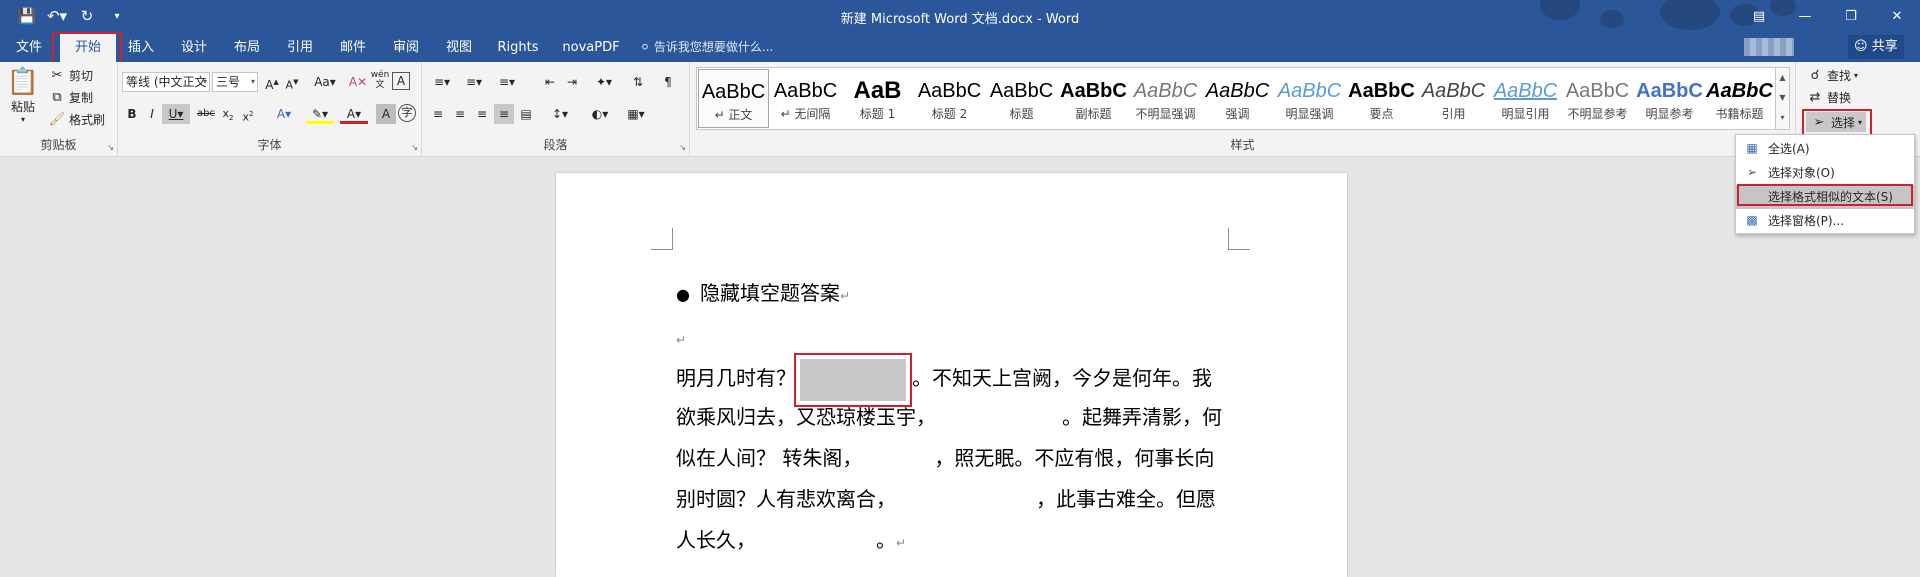 This screenshot has height=577, width=1920. I want to click on tab-file: 文件, so click(29, 48).